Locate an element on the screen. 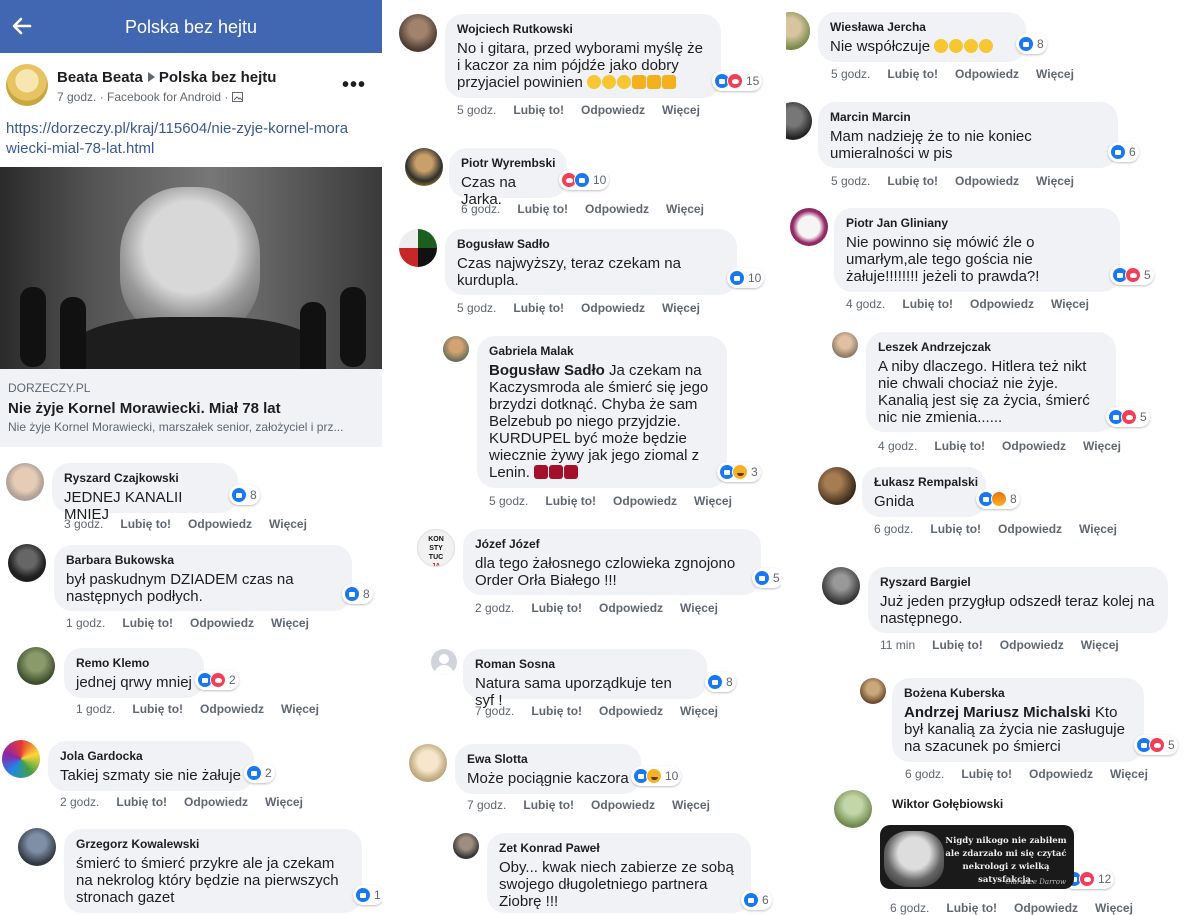  comment-author: Grzegorz Kowalewski is located at coordinates (213, 844).